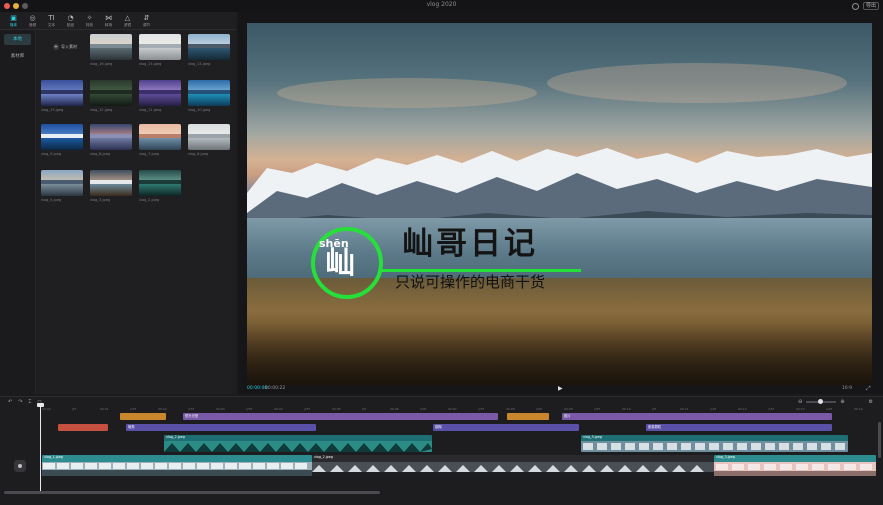 The height and width of the screenshot is (505, 883). I want to click on zoom-out-icon: ⊖, so click(800, 402).